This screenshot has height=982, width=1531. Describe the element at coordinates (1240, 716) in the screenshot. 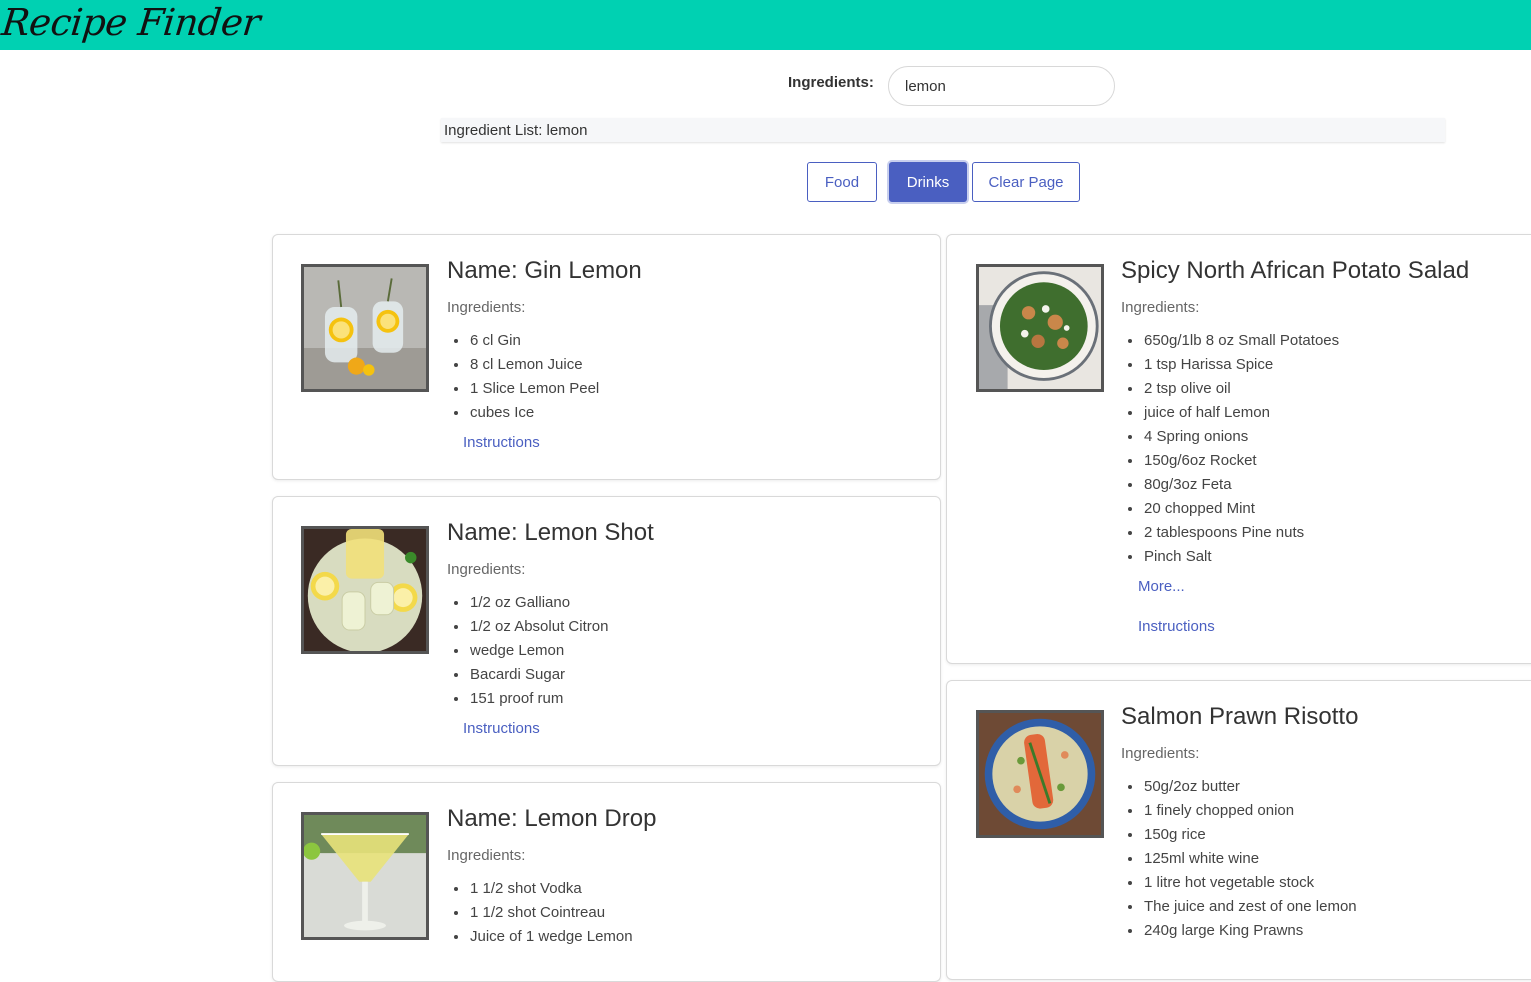

I see `recipe-title: Salmon Prawn Risotto` at that location.